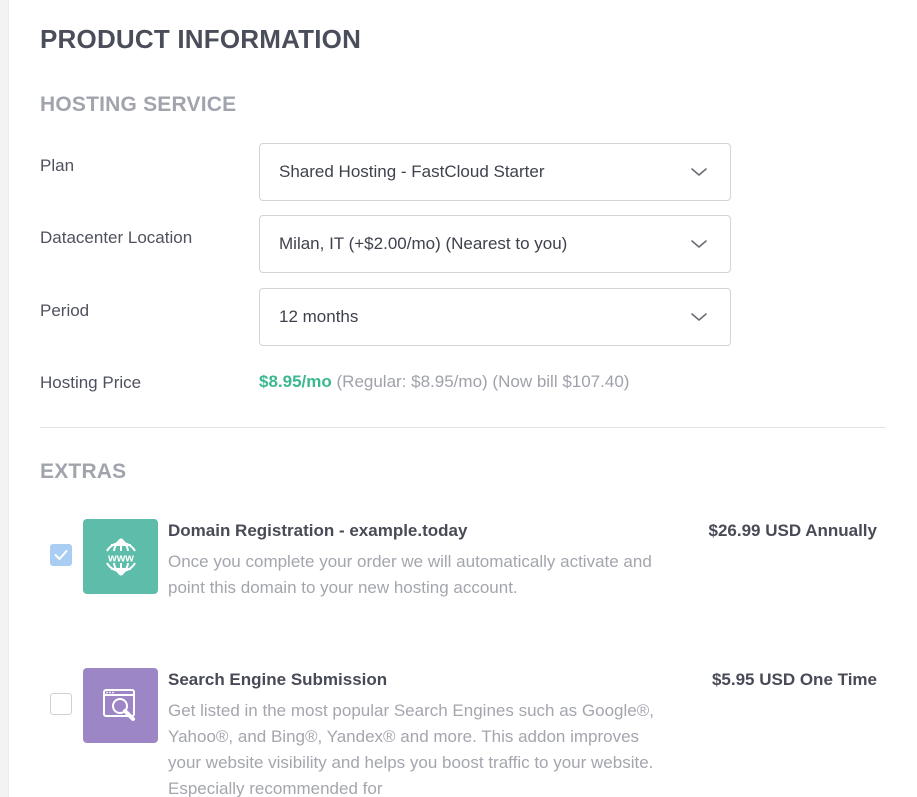 The image size is (917, 797). I want to click on price-regular: (Regular: $8.95/mo), so click(412, 381).